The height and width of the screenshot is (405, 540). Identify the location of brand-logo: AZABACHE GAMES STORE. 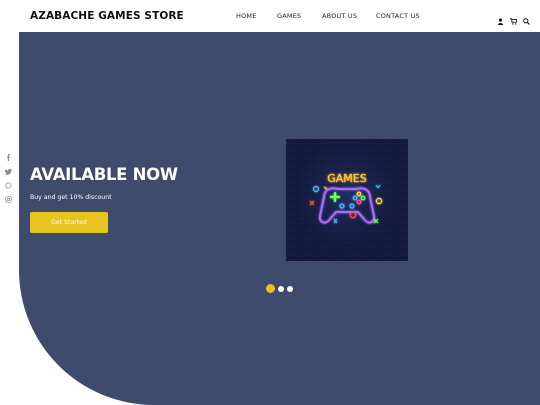
(107, 16).